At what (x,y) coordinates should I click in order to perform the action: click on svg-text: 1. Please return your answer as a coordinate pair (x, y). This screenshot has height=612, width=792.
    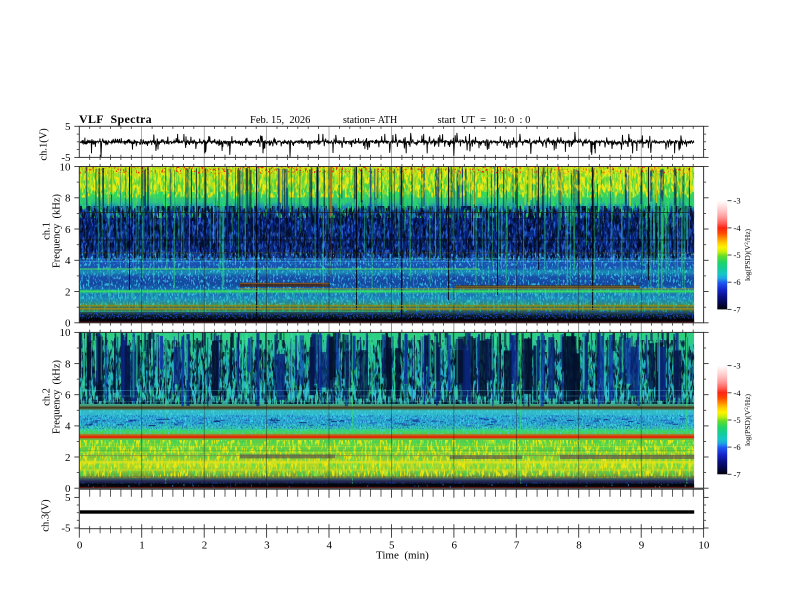
    Looking at the image, I should click on (142, 545).